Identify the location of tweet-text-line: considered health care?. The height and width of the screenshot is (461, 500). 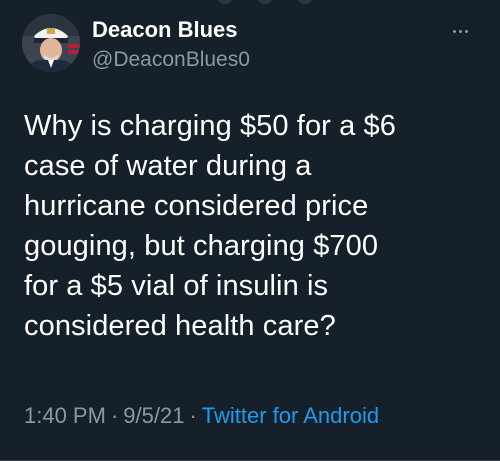
(180, 326).